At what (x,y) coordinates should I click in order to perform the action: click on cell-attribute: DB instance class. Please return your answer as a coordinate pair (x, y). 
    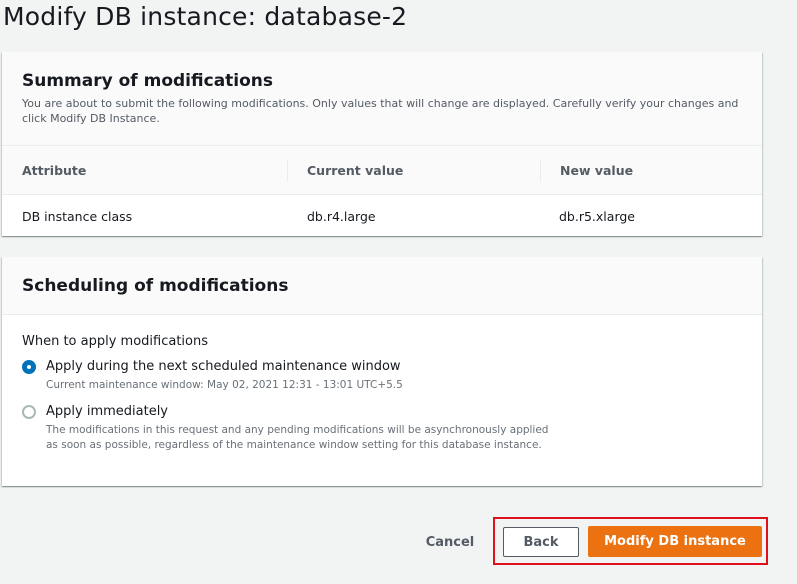
    Looking at the image, I should click on (77, 216).